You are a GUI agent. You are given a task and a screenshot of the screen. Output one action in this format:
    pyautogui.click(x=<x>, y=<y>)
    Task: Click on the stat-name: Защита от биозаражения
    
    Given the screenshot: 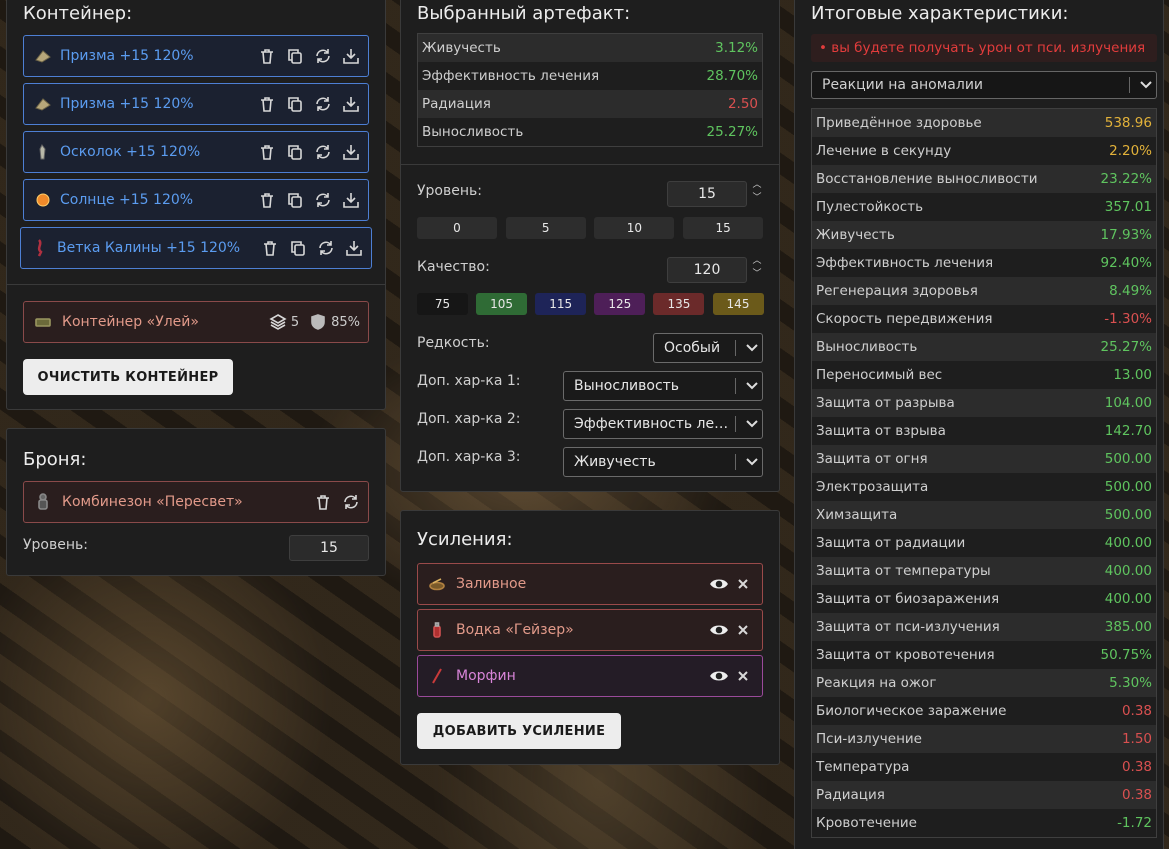 What is the action you would take?
    pyautogui.click(x=908, y=599)
    